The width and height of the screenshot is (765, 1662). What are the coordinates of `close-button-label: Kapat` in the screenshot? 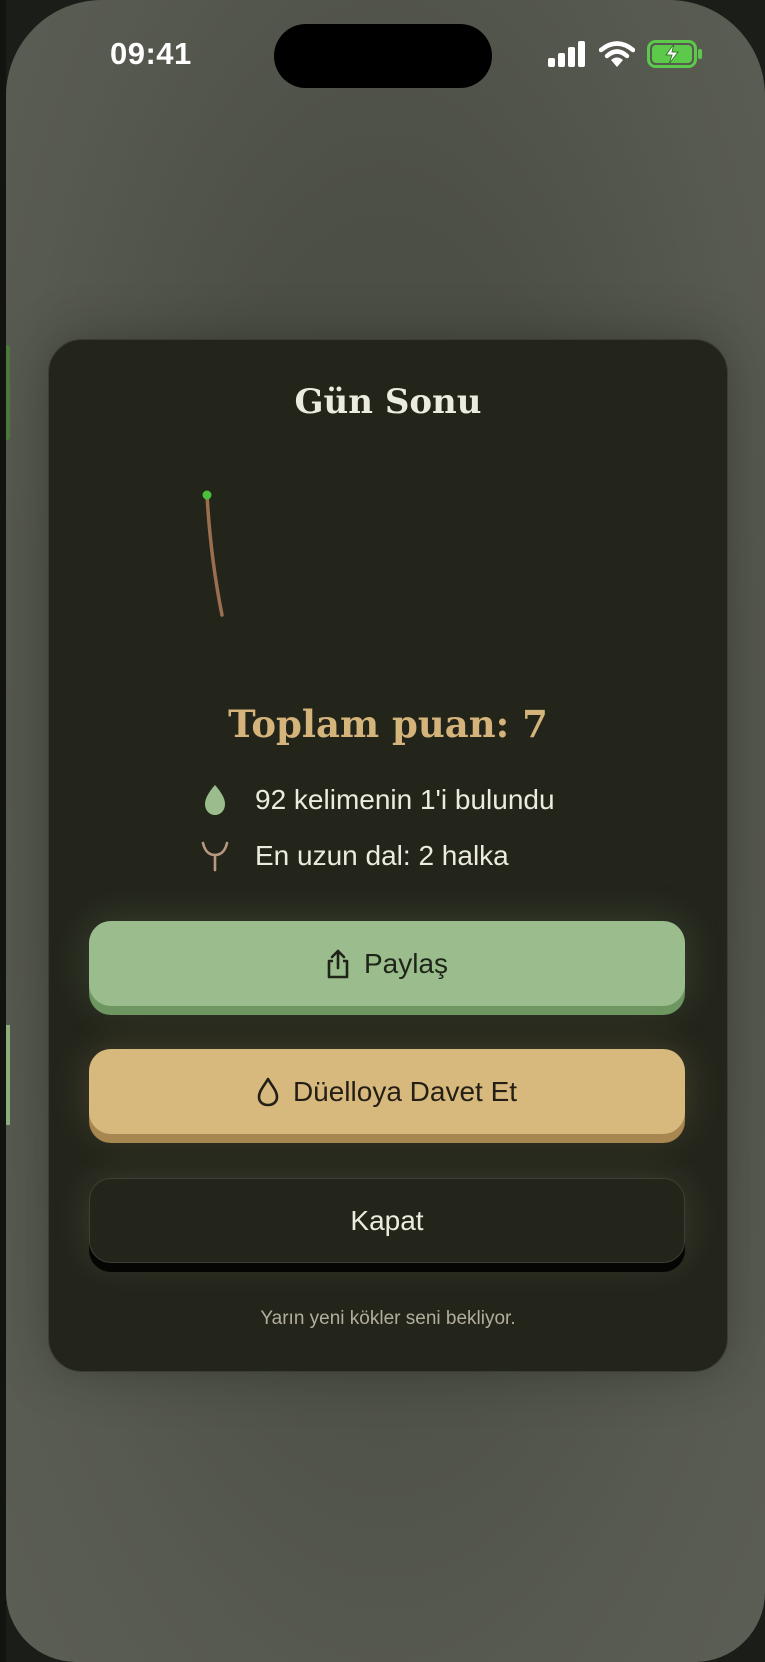 It's located at (387, 1220).